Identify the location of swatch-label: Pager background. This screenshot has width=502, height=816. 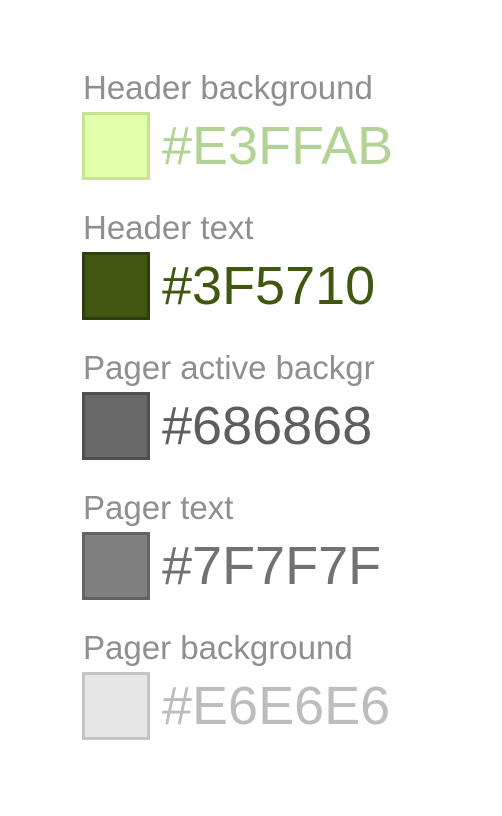
(218, 647).